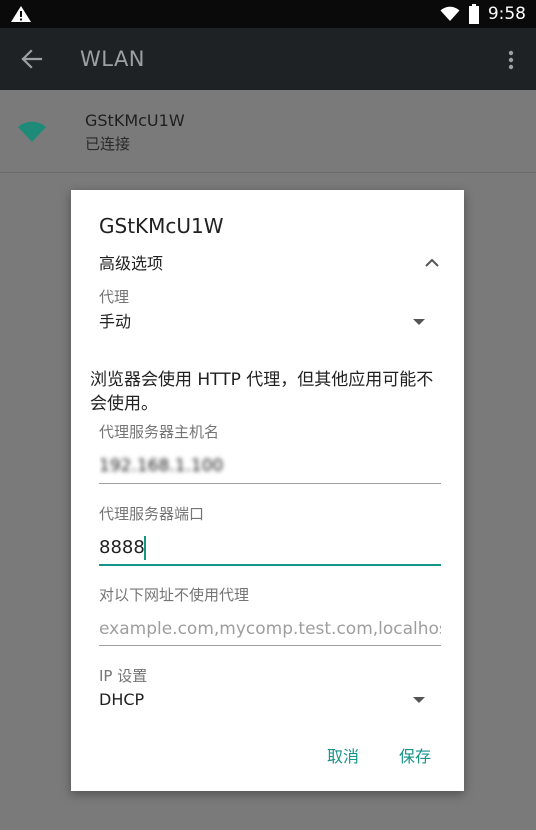 This screenshot has height=830, width=536. What do you see at coordinates (108, 144) in the screenshot?
I see `network-status: 已连接` at bounding box center [108, 144].